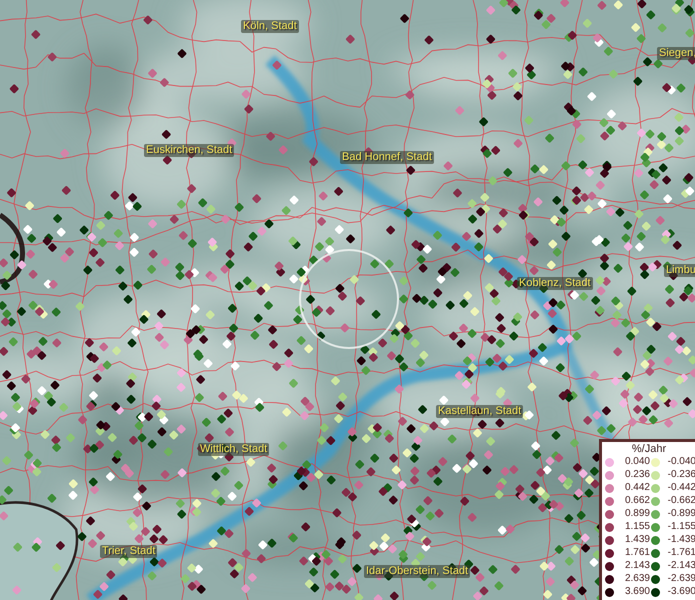 This screenshot has width=695, height=600. I want to click on place-label: Trier, Stadt, so click(129, 551).